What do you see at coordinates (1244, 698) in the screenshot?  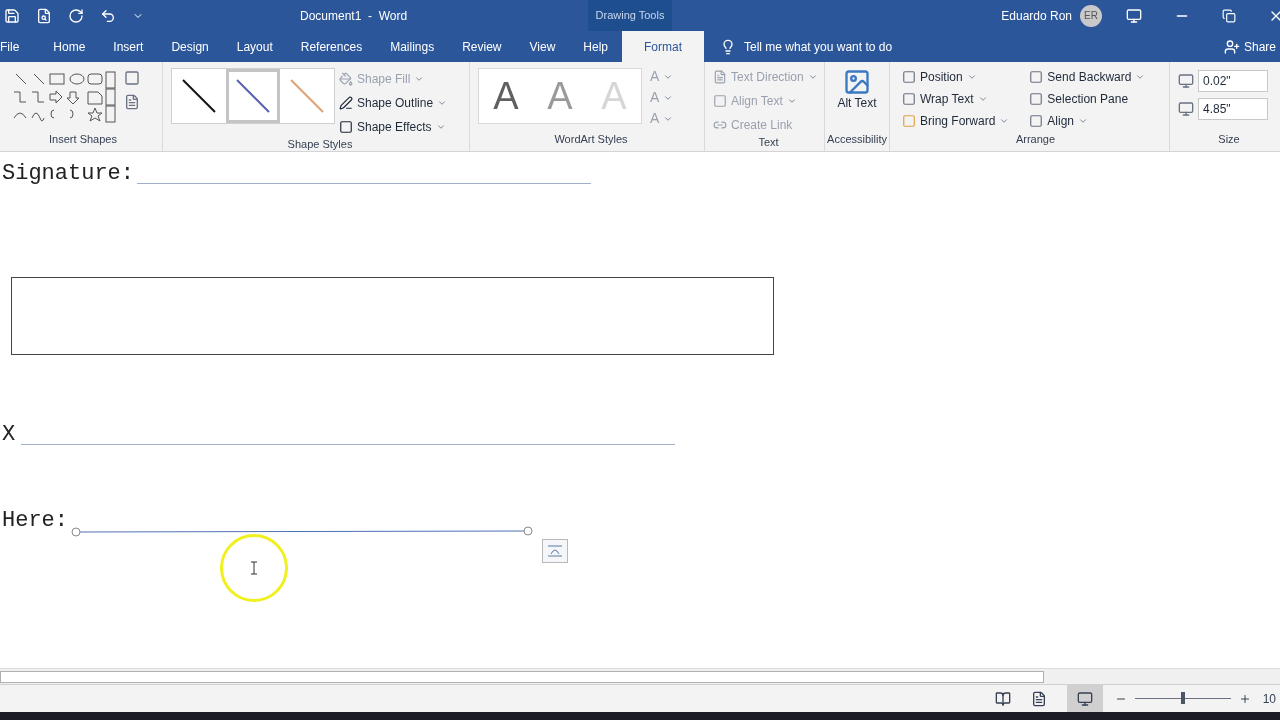 I see `zoom-in-icon` at bounding box center [1244, 698].